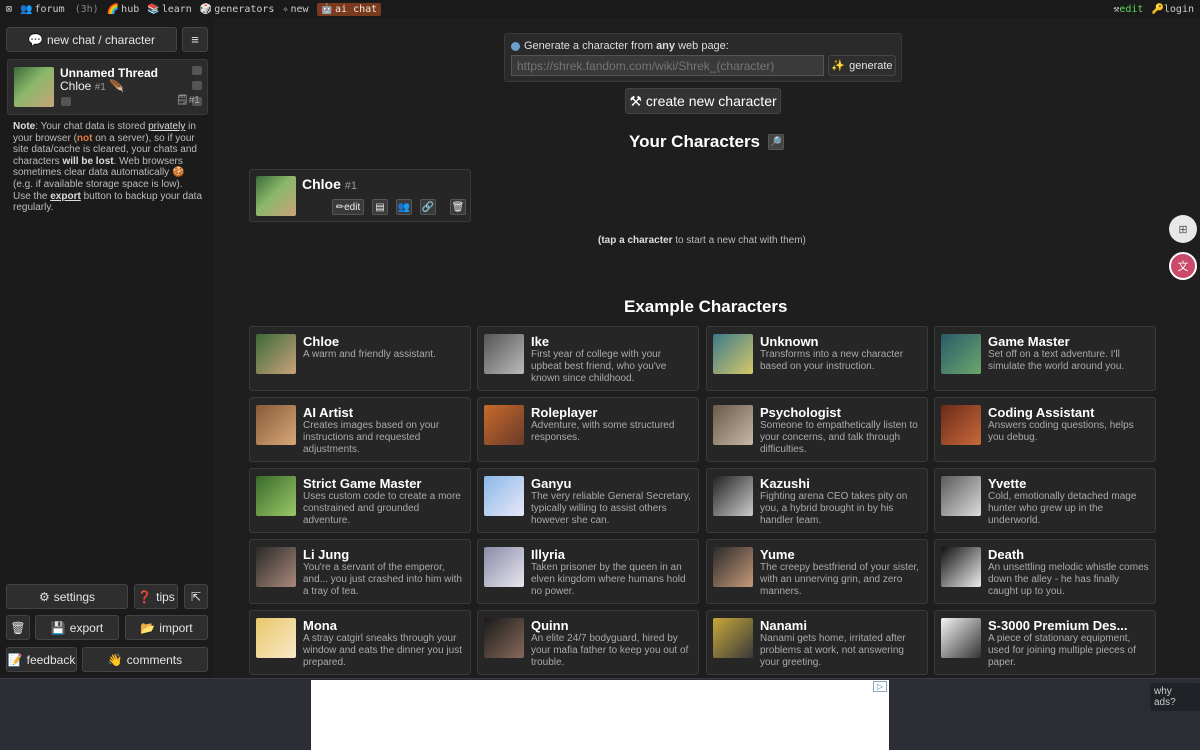 The width and height of the screenshot is (1200, 750). What do you see at coordinates (237, 9) in the screenshot?
I see `nav-generators: 🎲 generators` at bounding box center [237, 9].